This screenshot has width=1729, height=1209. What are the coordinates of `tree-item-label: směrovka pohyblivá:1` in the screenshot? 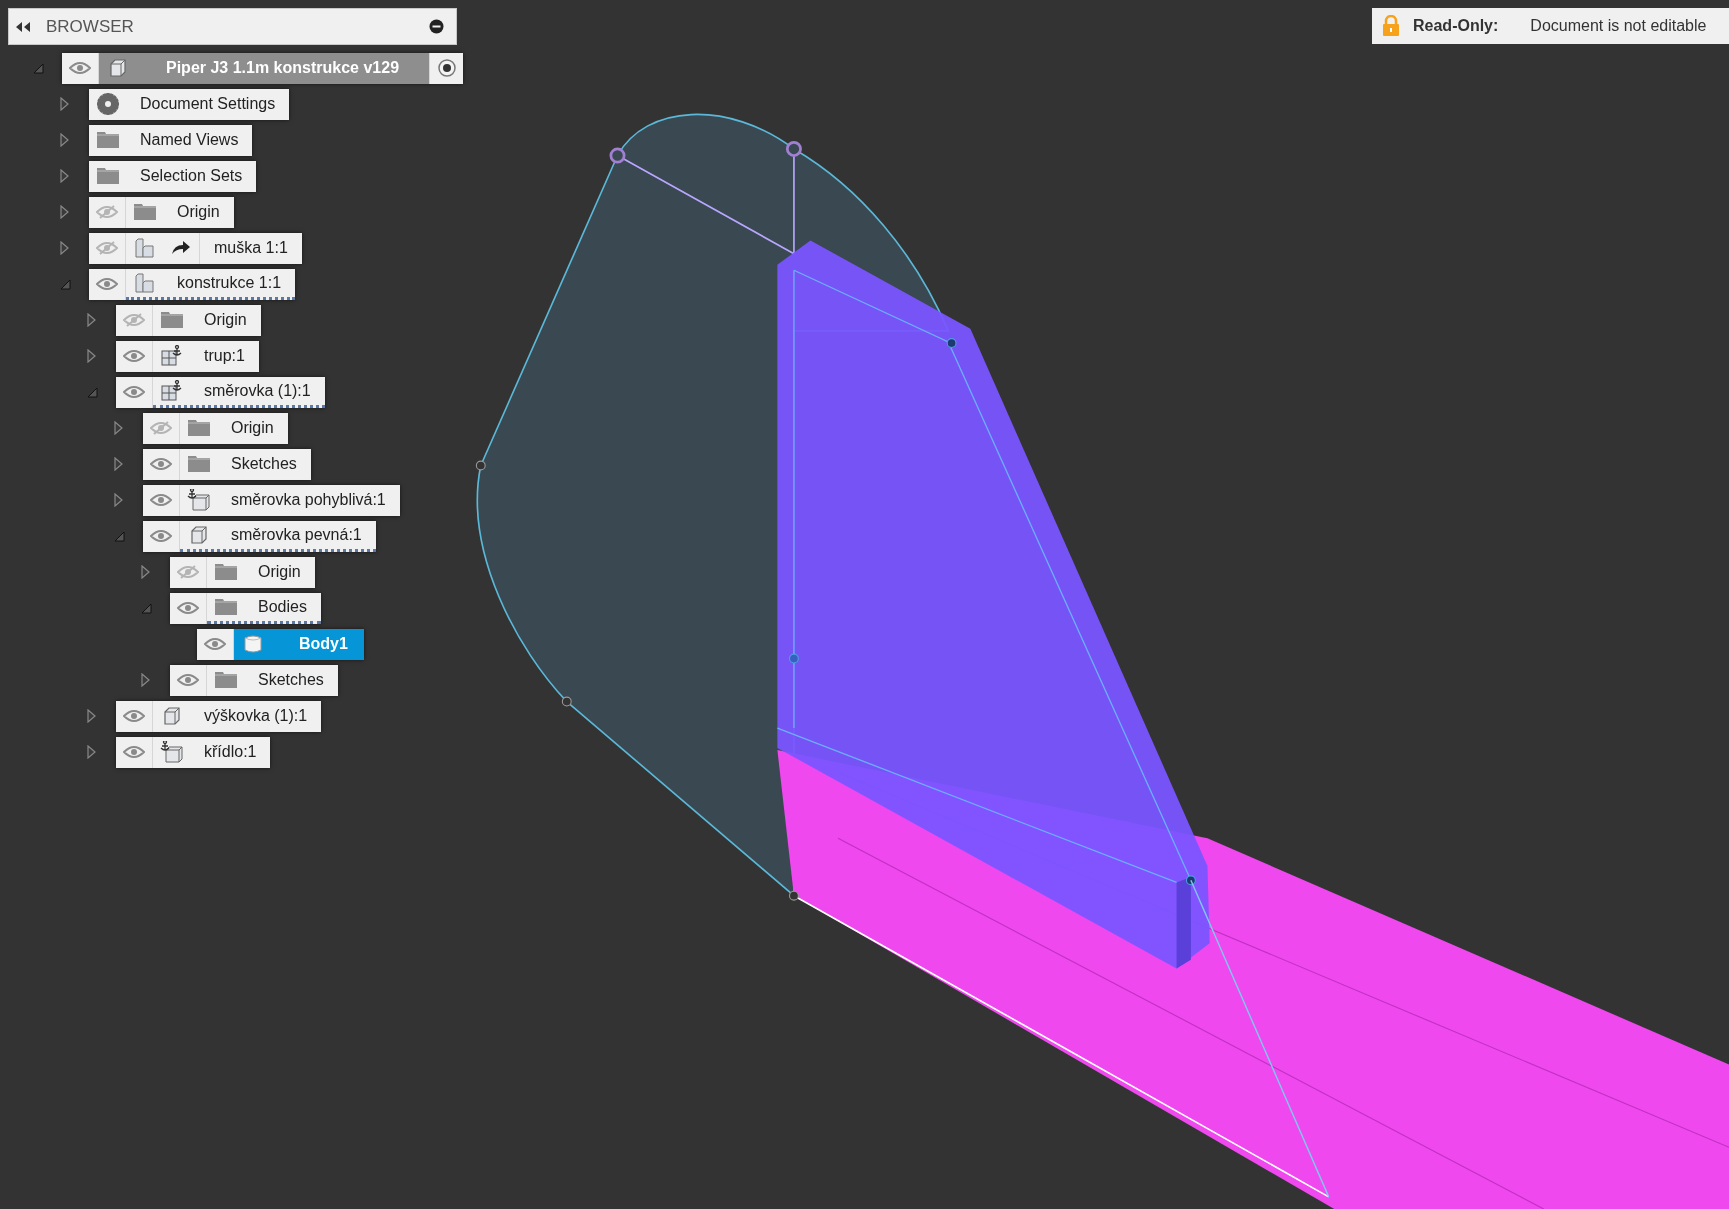 It's located at (308, 500).